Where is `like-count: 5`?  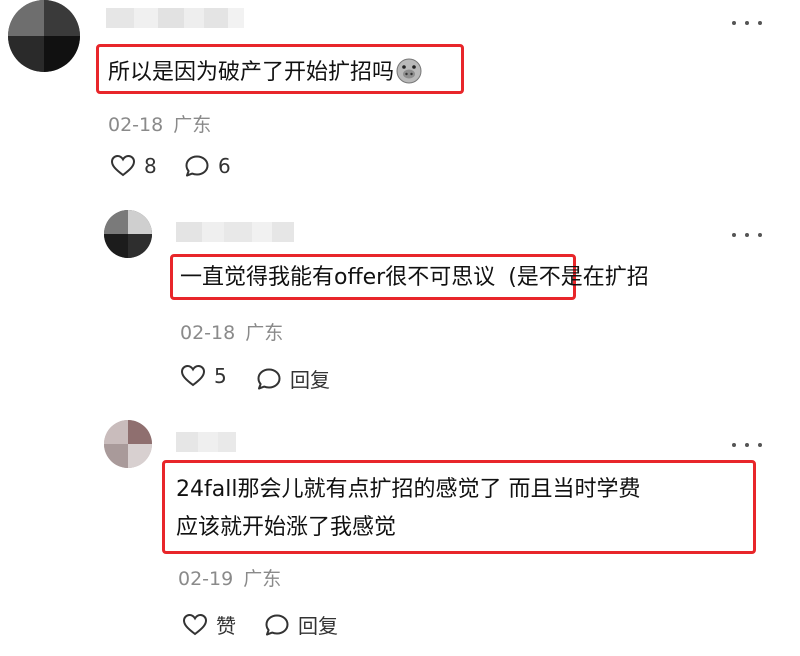 like-count: 5 is located at coordinates (220, 376).